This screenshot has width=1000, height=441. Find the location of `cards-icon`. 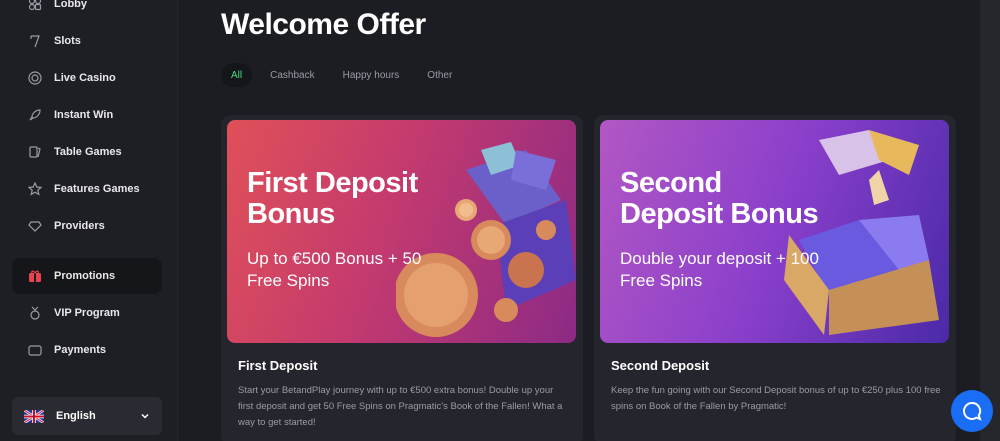

cards-icon is located at coordinates (35, 152).